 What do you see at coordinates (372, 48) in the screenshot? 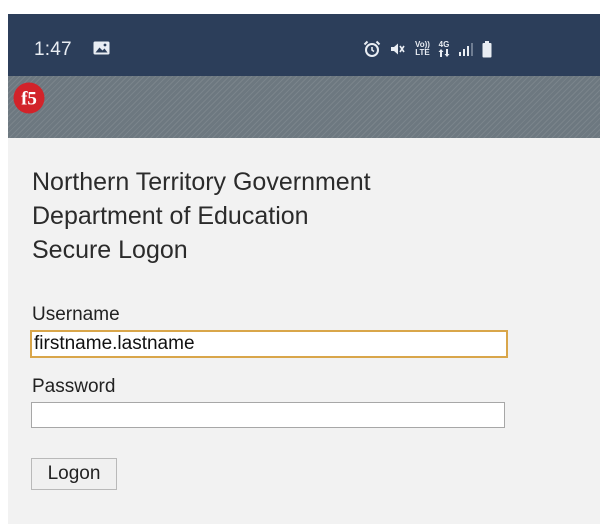
I see `alarm-icon` at bounding box center [372, 48].